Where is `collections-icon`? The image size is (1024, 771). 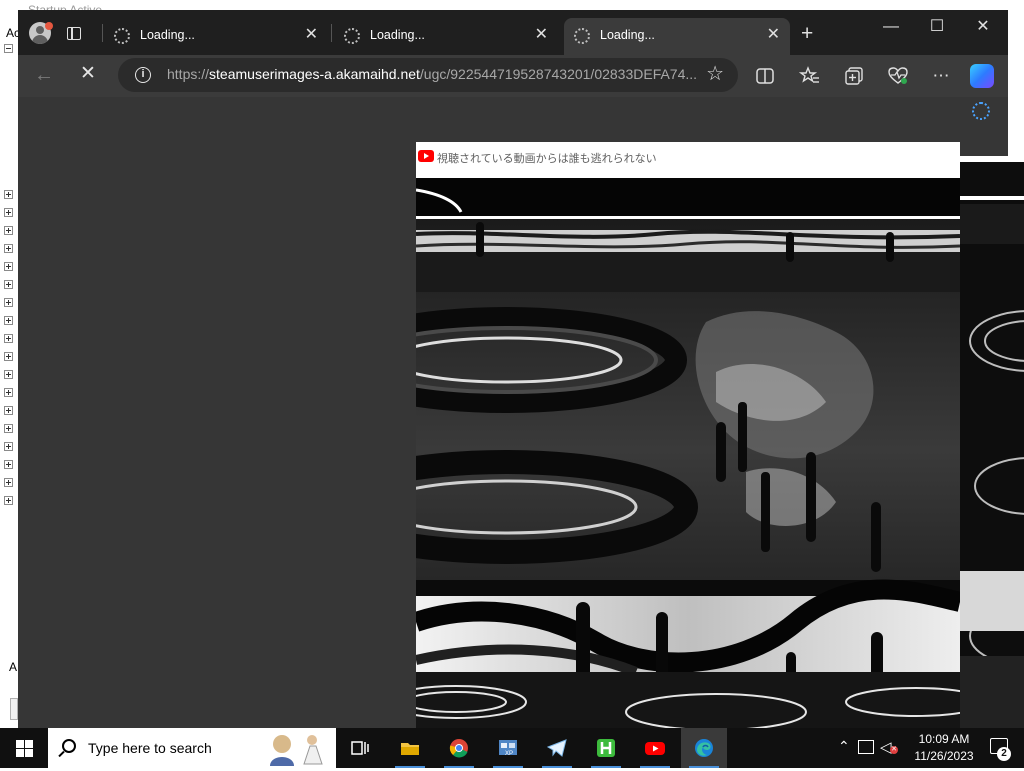
collections-icon is located at coordinates (854, 76).